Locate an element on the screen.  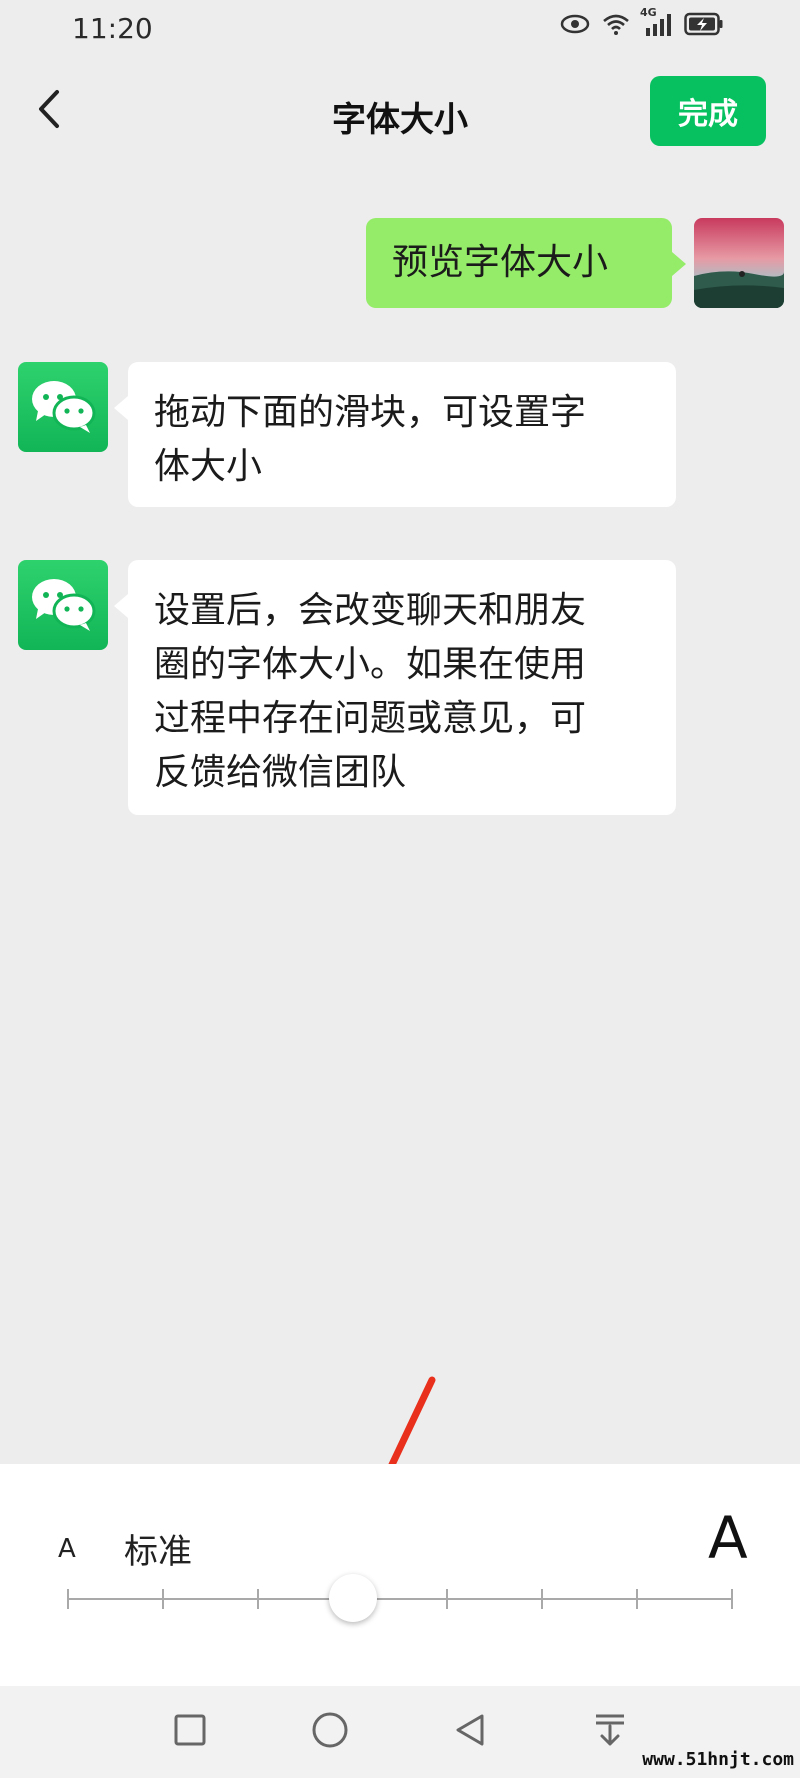
notification-pull-icon is located at coordinates (610, 1732).